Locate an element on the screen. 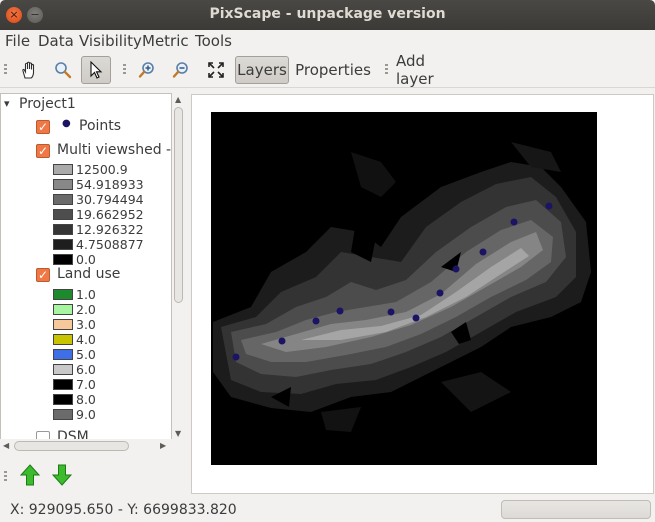 The height and width of the screenshot is (522, 655). fullscreen-icon is located at coordinates (216, 70).